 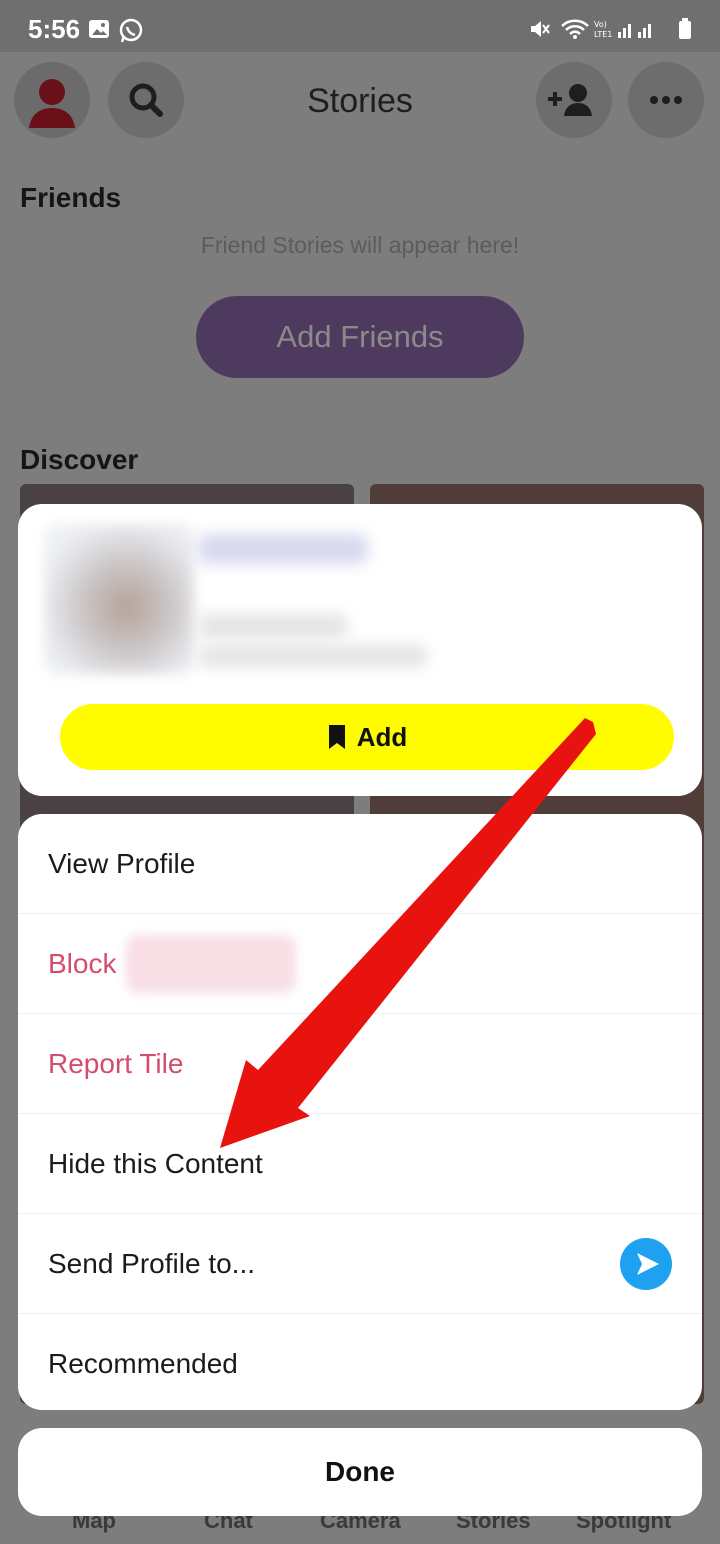 I want to click on blurred-name, so click(x=283, y=549).